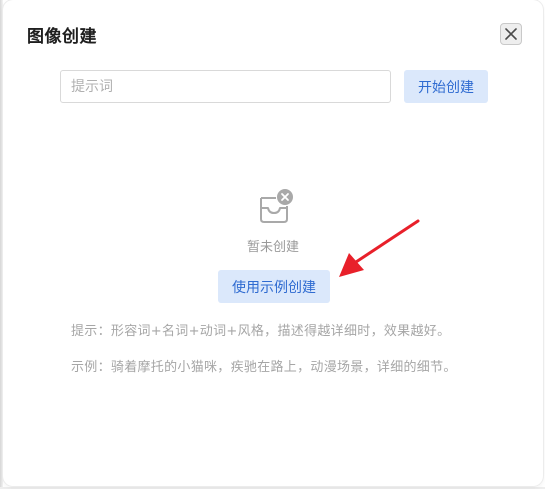 This screenshot has height=489, width=545. What do you see at coordinates (276, 206) in the screenshot?
I see `empty-inbox-icon` at bounding box center [276, 206].